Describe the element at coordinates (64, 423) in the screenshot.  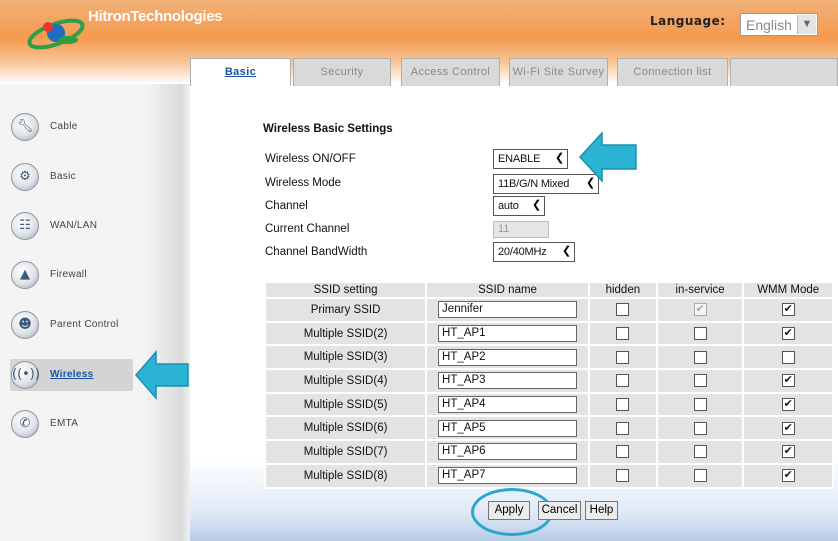
I see `sidebar-item-label: EMTA` at that location.